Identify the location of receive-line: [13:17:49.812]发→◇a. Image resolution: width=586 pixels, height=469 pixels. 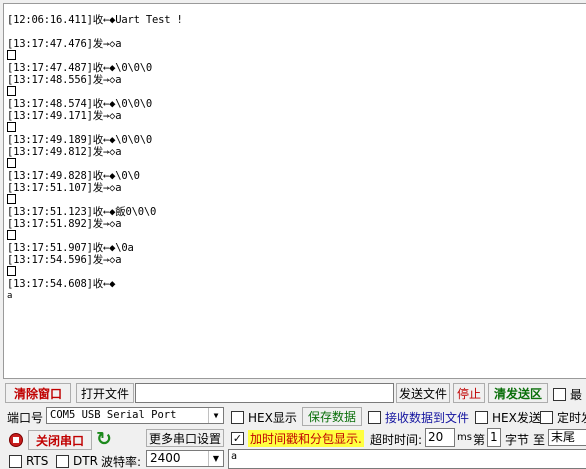
(64, 152).